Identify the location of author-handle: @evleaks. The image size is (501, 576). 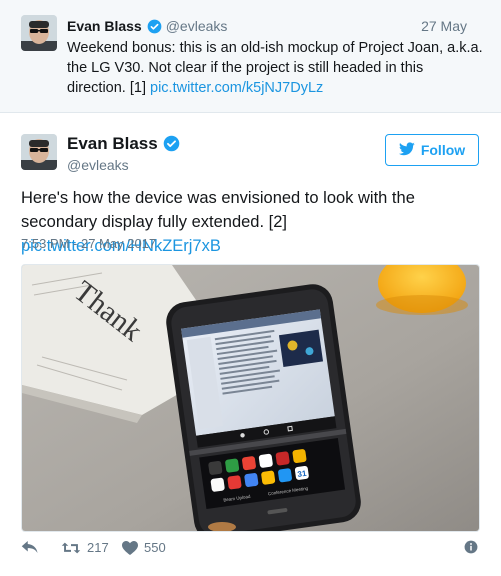
(98, 165).